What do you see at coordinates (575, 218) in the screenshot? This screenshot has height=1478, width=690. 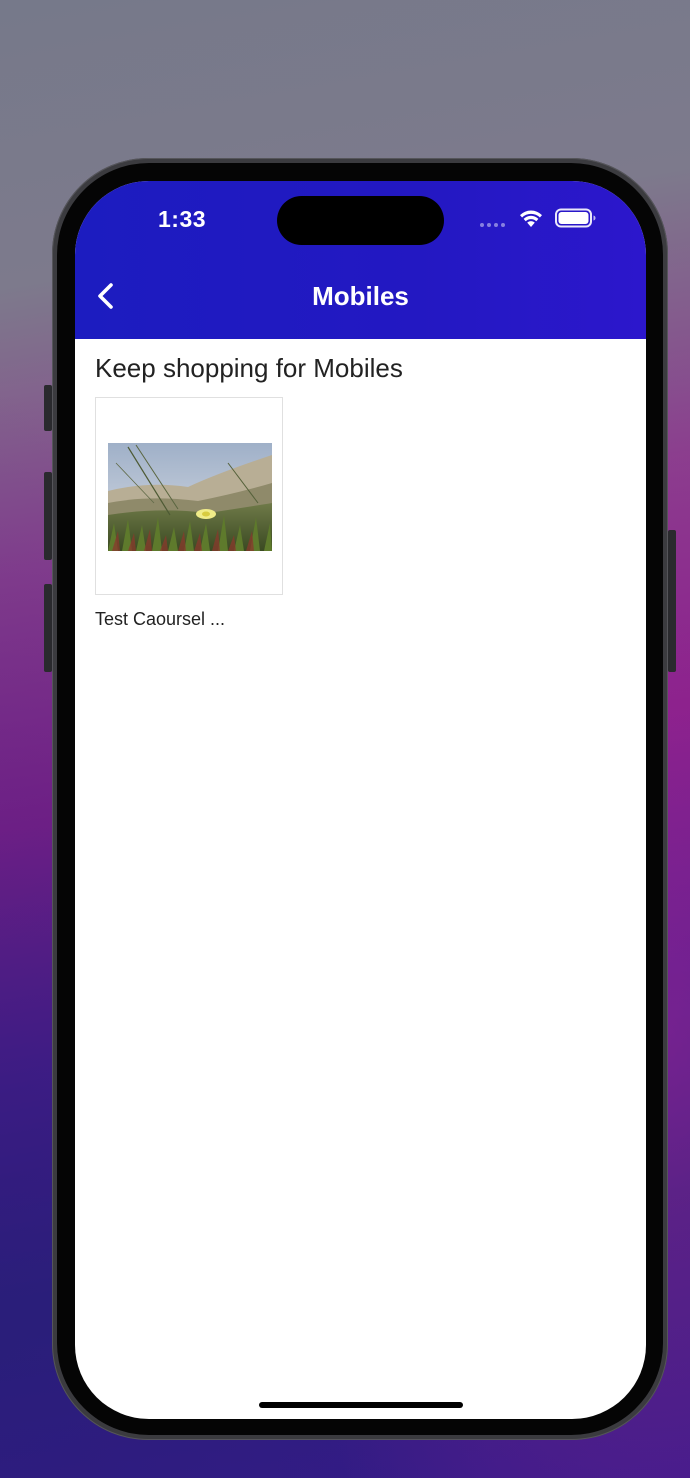 I see `battery-icon` at bounding box center [575, 218].